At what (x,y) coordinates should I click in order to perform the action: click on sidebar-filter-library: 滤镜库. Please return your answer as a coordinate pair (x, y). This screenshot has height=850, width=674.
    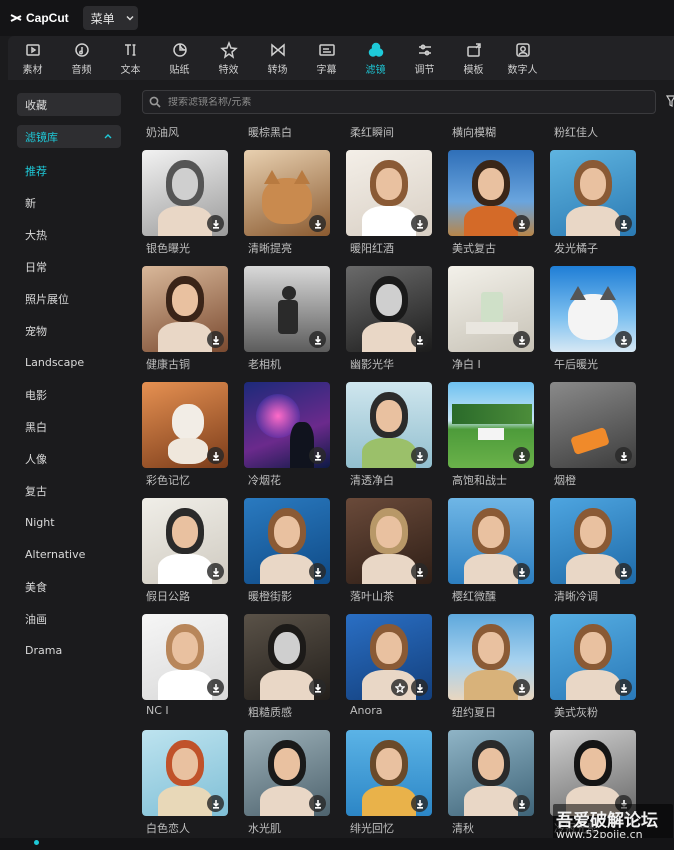
    Looking at the image, I should click on (69, 136).